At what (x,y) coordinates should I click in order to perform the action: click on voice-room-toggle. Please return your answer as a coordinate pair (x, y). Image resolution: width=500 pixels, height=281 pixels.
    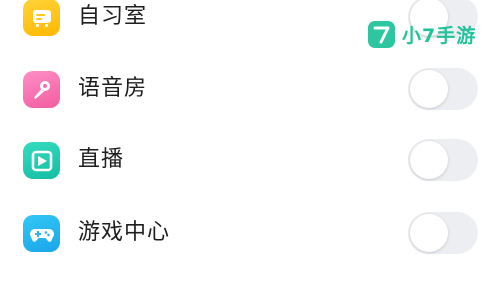
    Looking at the image, I should click on (443, 89).